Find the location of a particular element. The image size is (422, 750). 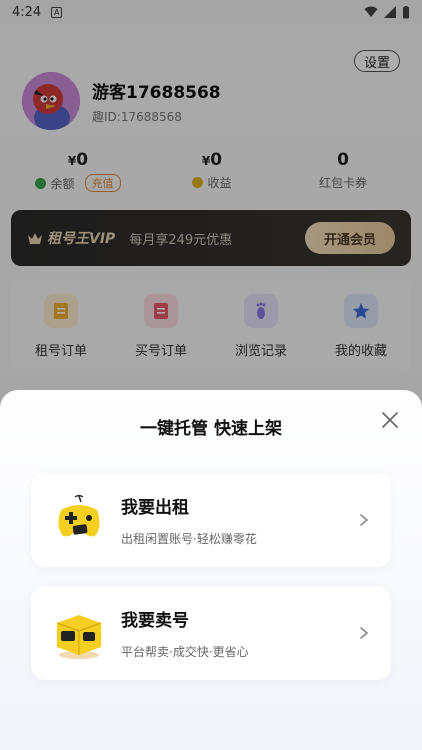

sell-account-option: 我要卖号 平台帮卖·成交快·更省心 is located at coordinates (211, 633).